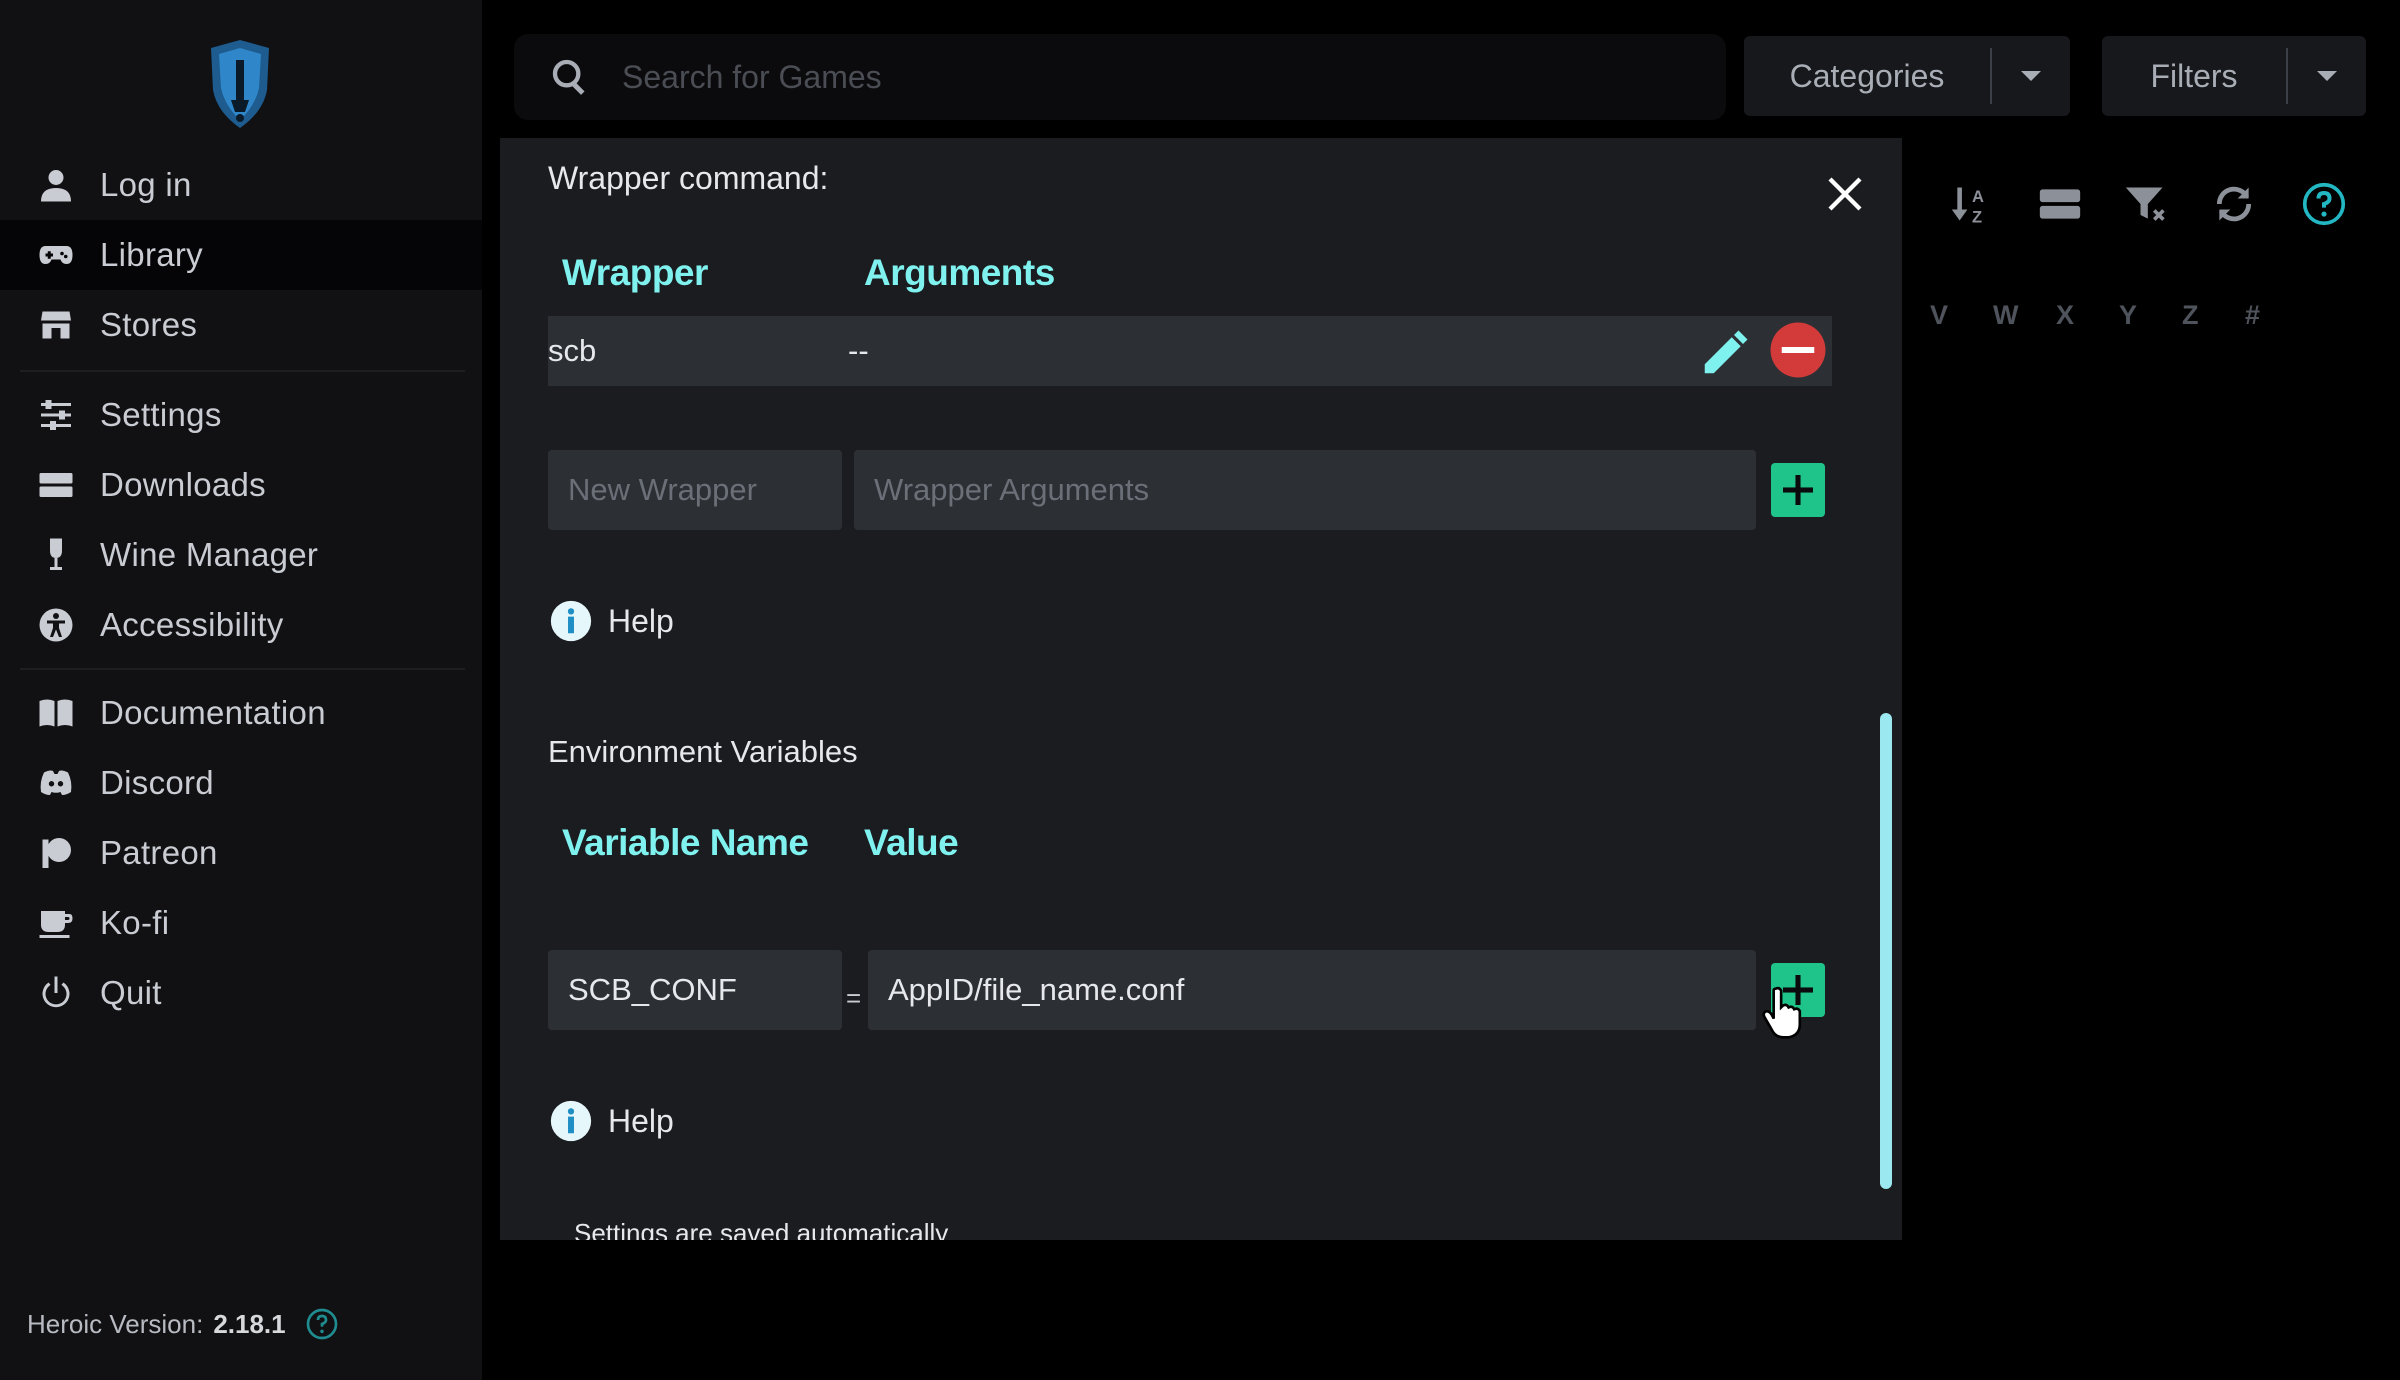  I want to click on sidebar-item-documentation: Documentation, so click(241, 713).